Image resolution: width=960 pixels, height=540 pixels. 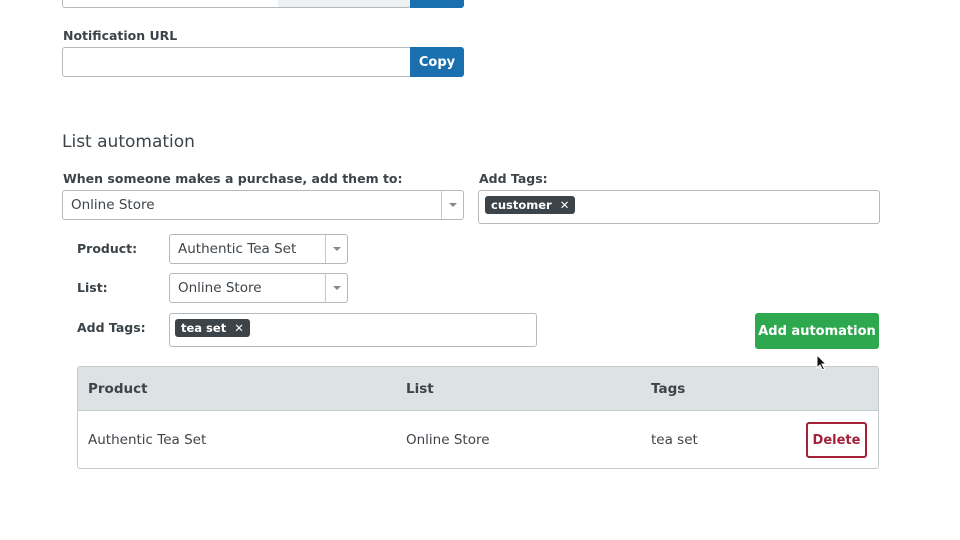 What do you see at coordinates (118, 389) in the screenshot?
I see `header-product: Product` at bounding box center [118, 389].